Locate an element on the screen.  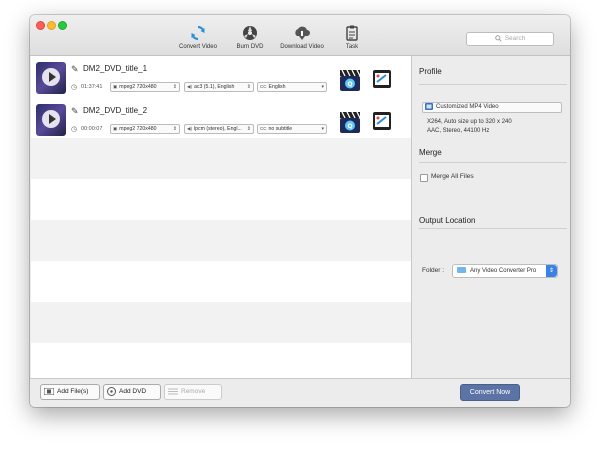
maximize-window-button is located at coordinates (62, 25).